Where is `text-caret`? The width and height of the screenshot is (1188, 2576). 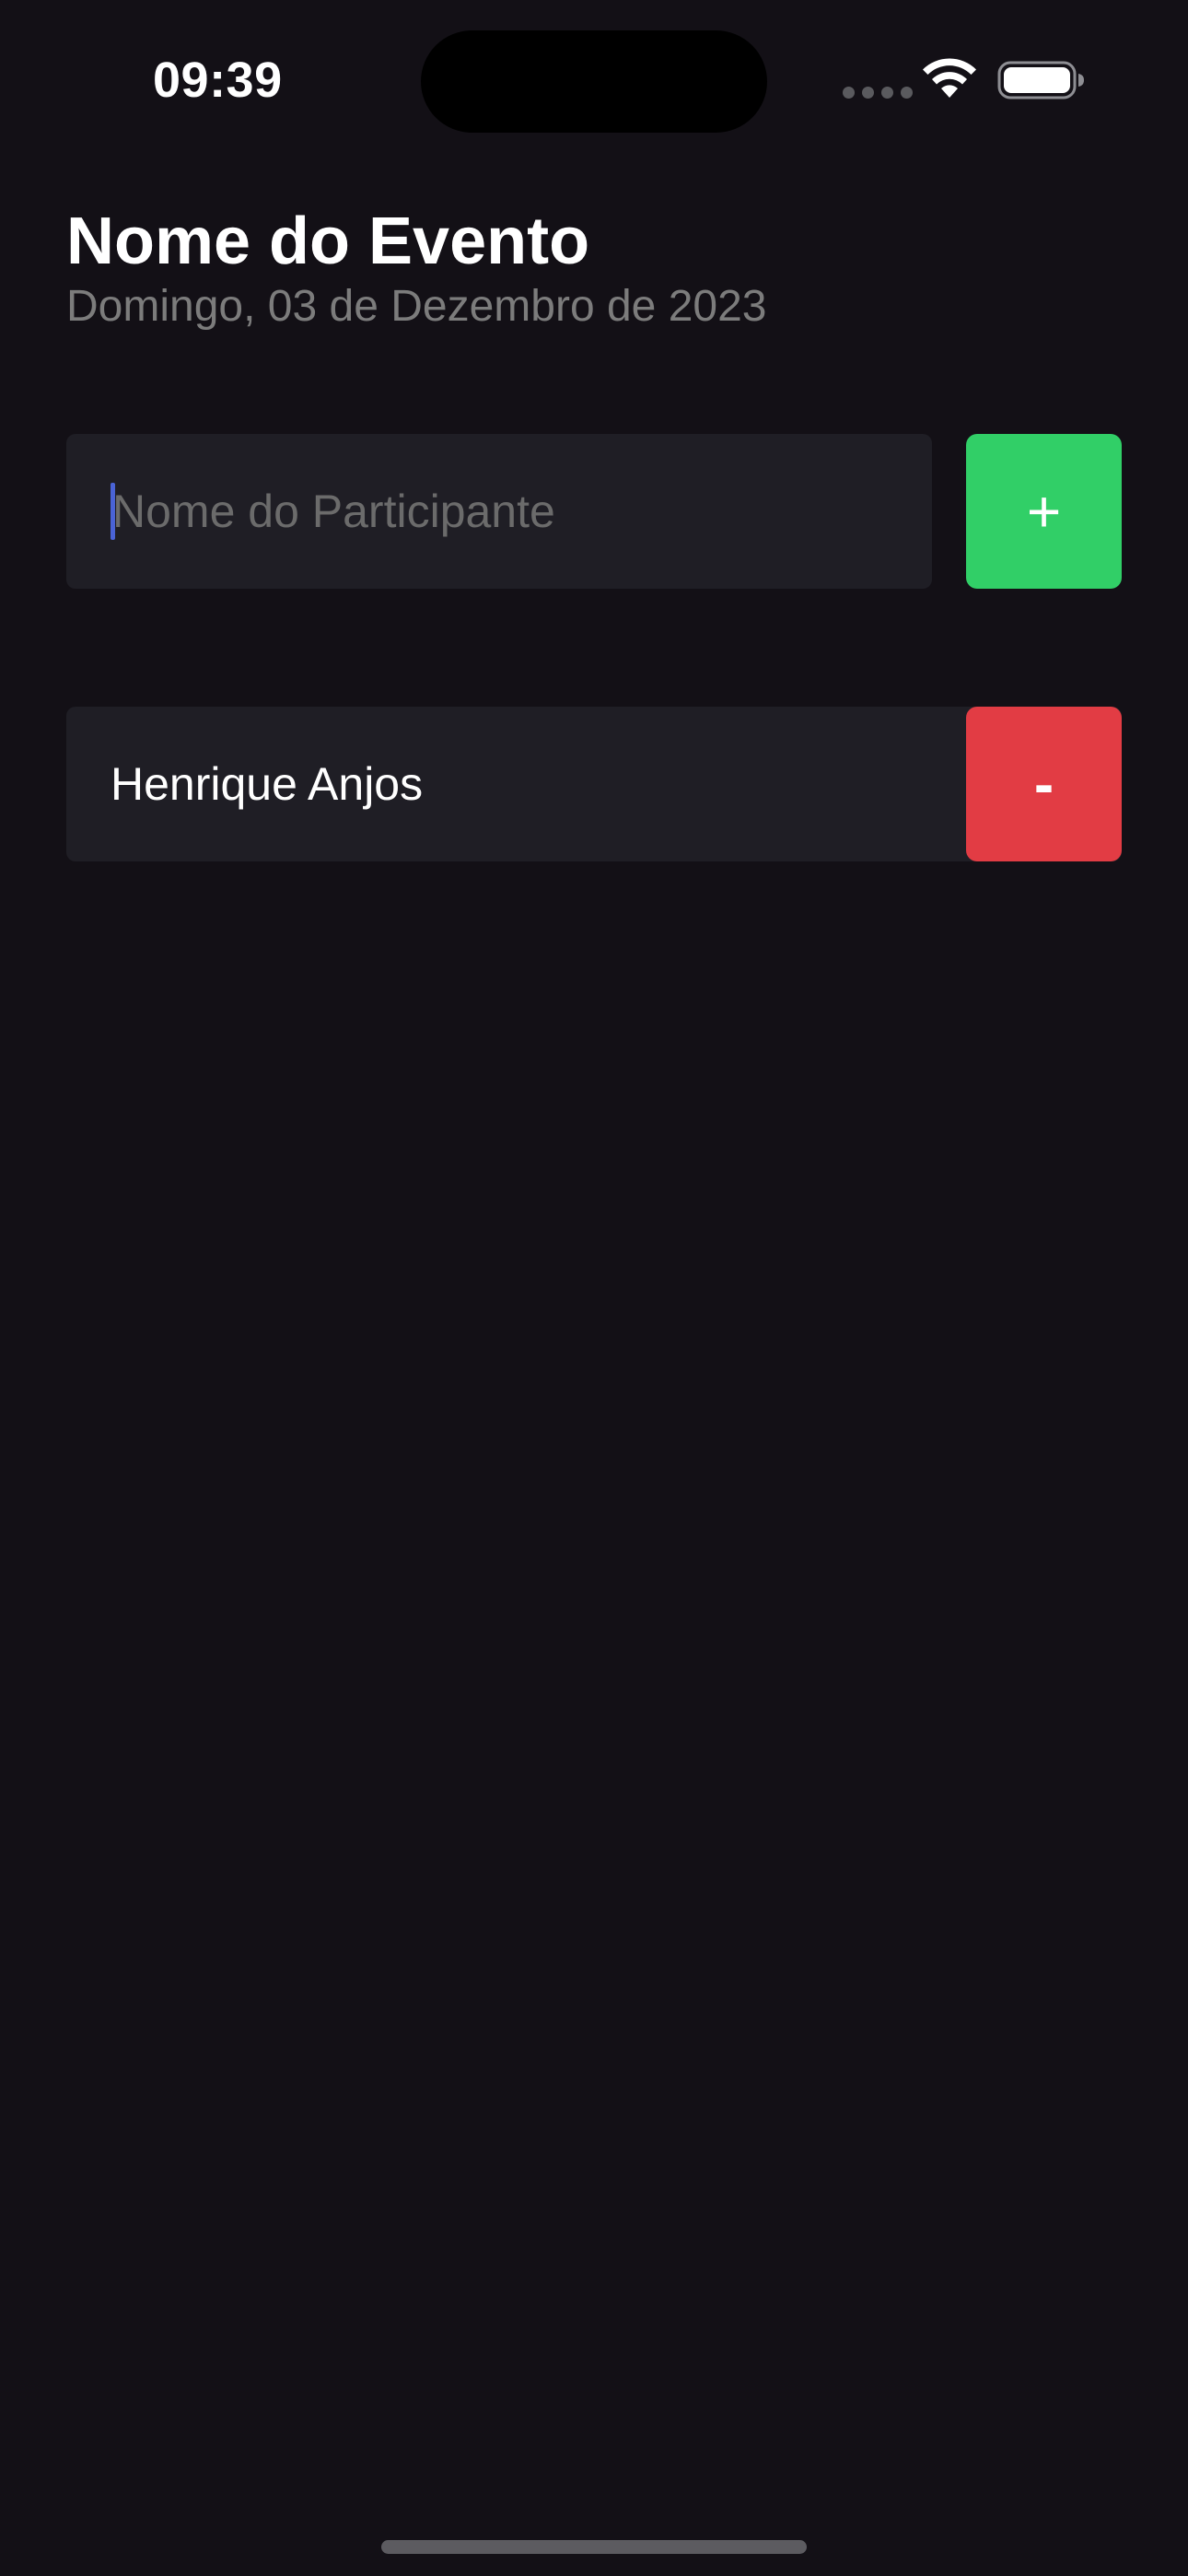
text-caret is located at coordinates (113, 511).